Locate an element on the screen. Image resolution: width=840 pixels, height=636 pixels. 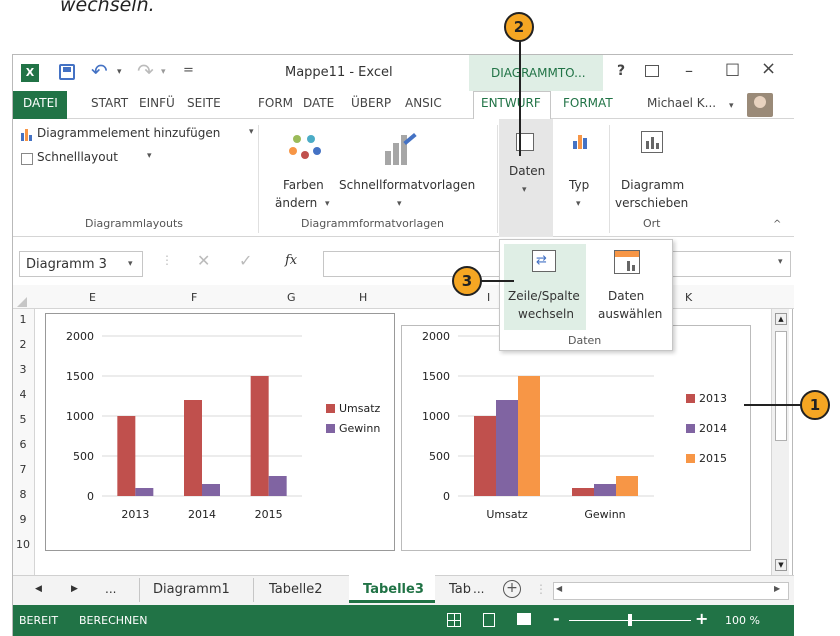
close-button: × is located at coordinates (768, 68).